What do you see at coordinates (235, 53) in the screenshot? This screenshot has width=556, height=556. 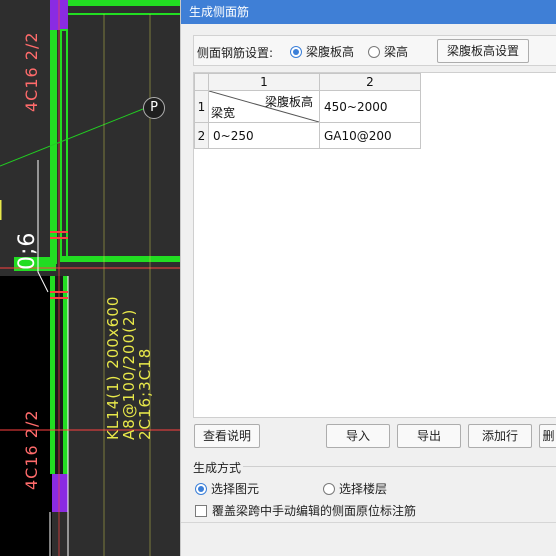 I see `setting-label: 侧面钢筋设置:` at bounding box center [235, 53].